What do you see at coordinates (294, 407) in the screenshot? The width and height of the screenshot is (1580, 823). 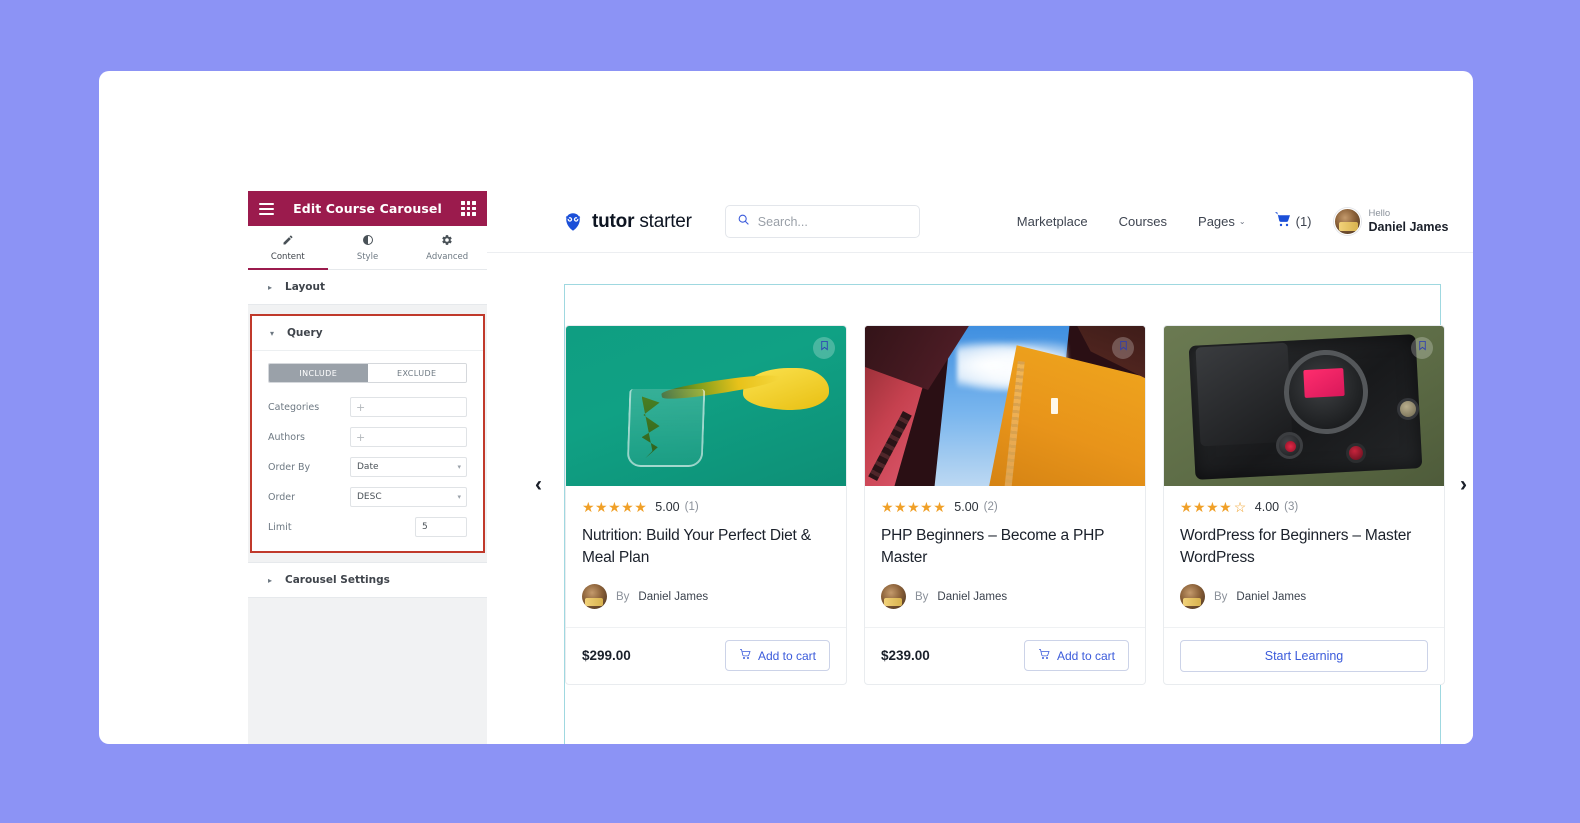 I see `field-categories-label: Categories` at bounding box center [294, 407].